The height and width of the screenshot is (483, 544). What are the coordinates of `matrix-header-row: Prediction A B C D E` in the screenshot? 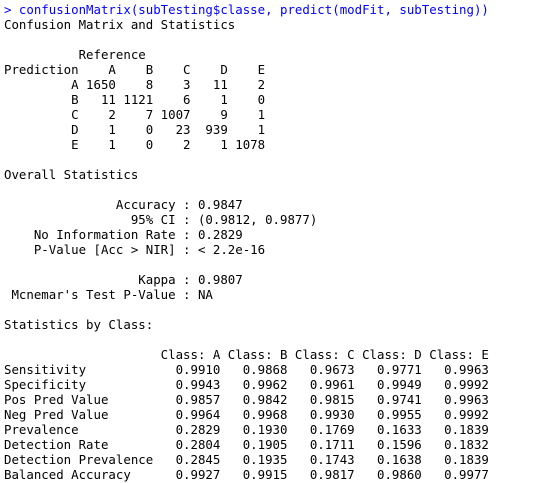 It's located at (135, 69).